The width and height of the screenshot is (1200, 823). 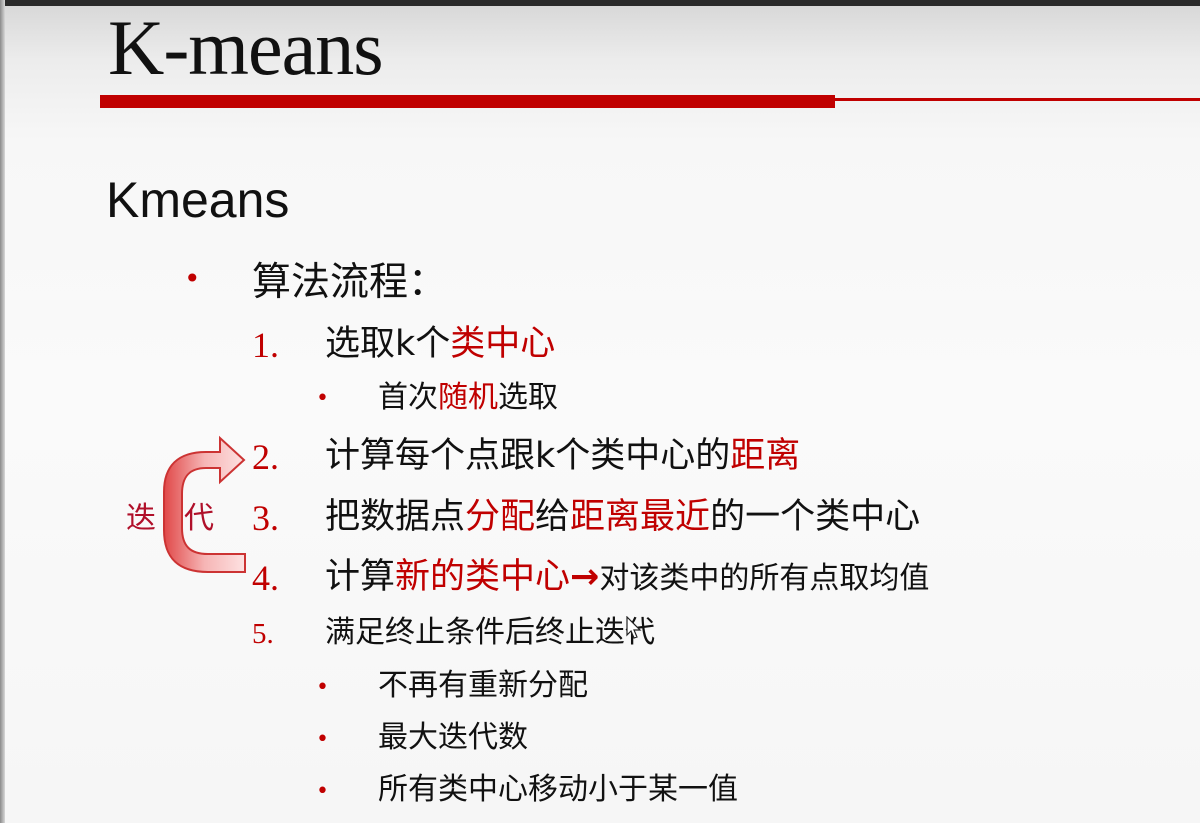 I want to click on step-3-text-a: 把数据点, so click(x=395, y=517).